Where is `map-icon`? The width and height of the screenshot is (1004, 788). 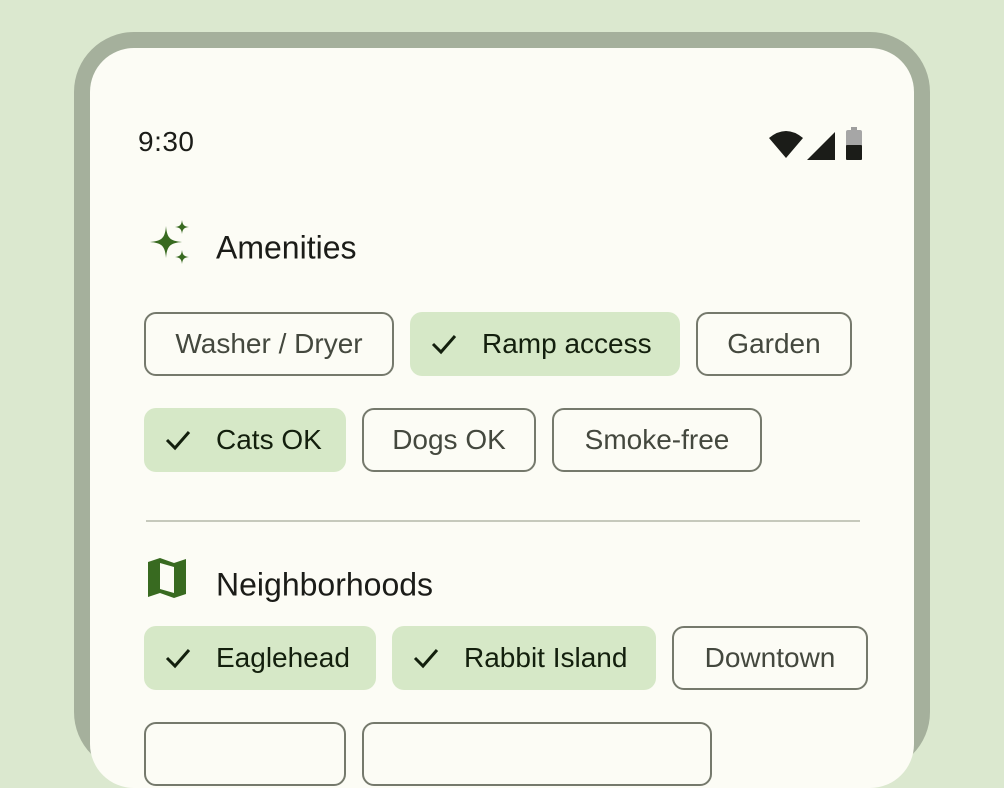 map-icon is located at coordinates (167, 578).